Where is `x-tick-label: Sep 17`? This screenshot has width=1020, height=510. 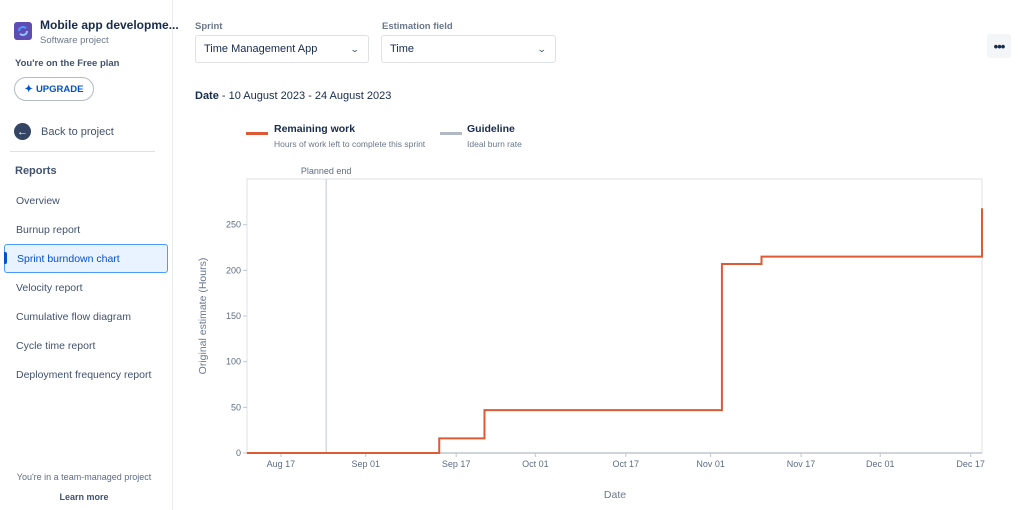
x-tick-label: Sep 17 is located at coordinates (456, 464).